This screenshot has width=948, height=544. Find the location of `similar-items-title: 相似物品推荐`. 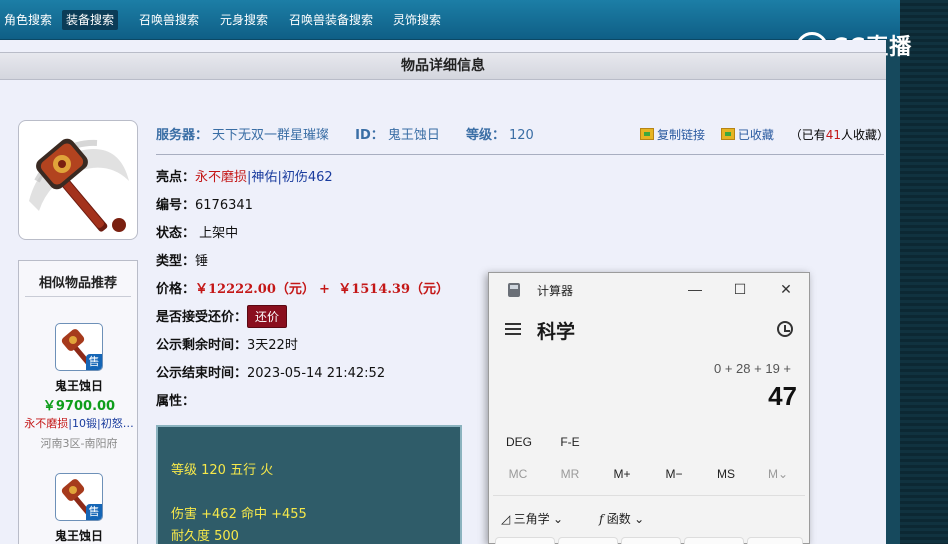

similar-items-title: 相似物品推荐 is located at coordinates (78, 279).